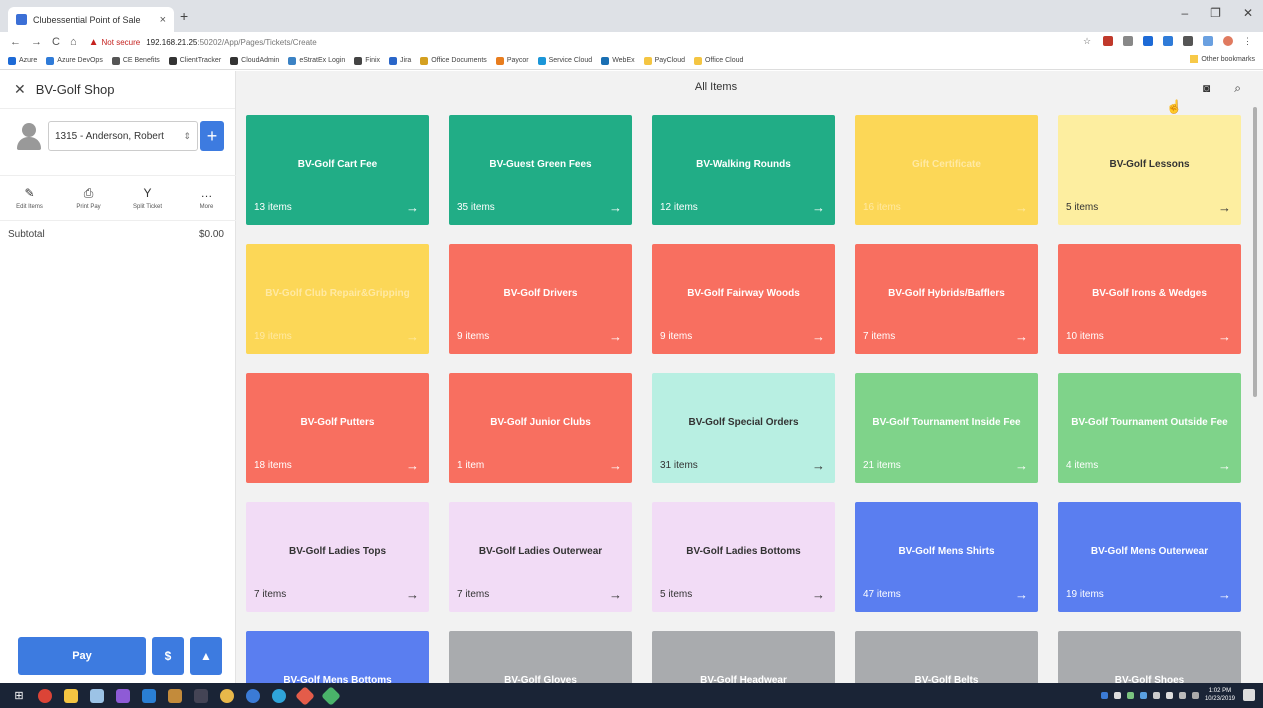  I want to click on category-tile: BV-Guest Green Fees 35 items →, so click(540, 170).